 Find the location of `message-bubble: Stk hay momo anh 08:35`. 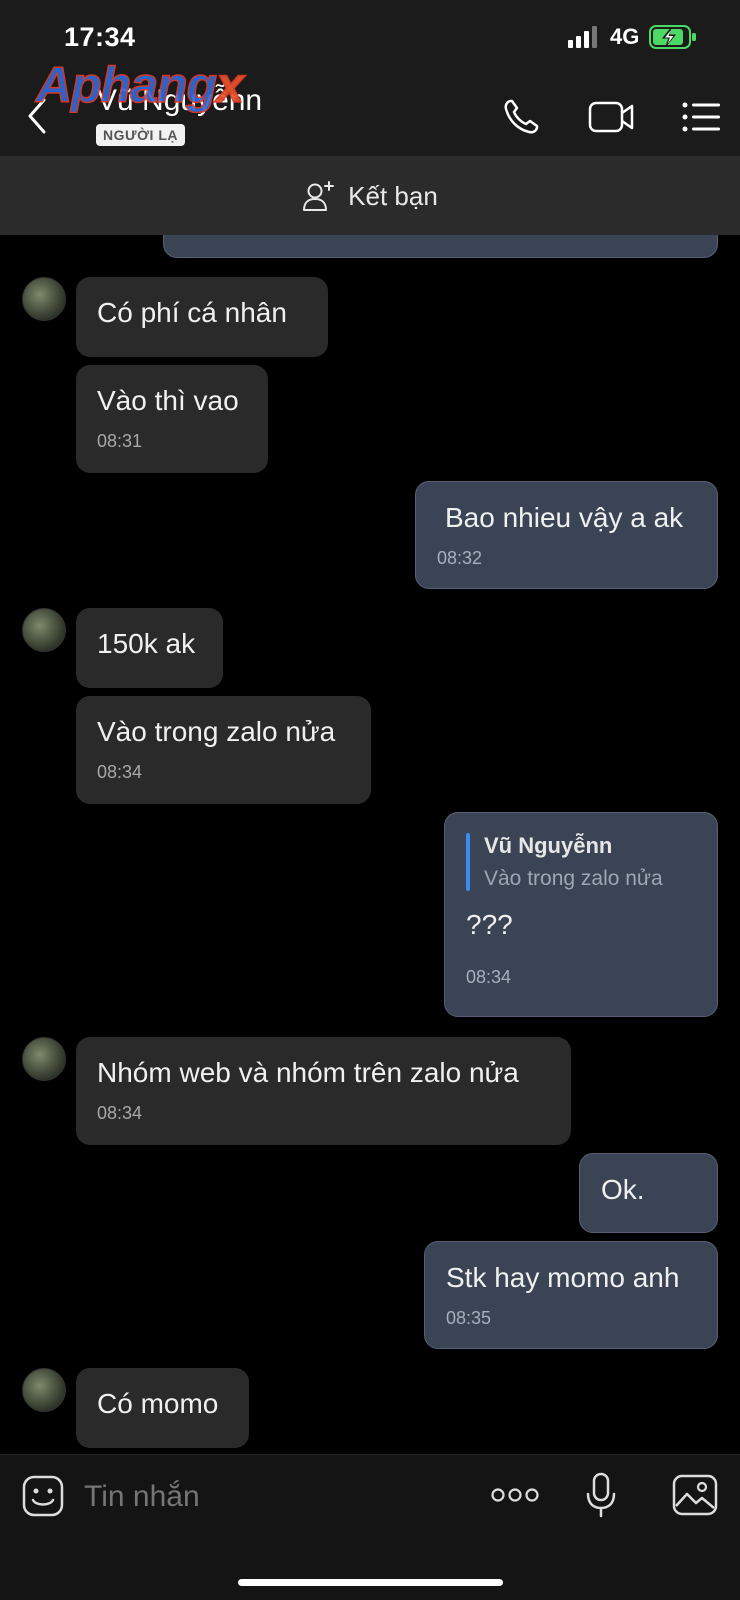

message-bubble: Stk hay momo anh 08:35 is located at coordinates (571, 1295).